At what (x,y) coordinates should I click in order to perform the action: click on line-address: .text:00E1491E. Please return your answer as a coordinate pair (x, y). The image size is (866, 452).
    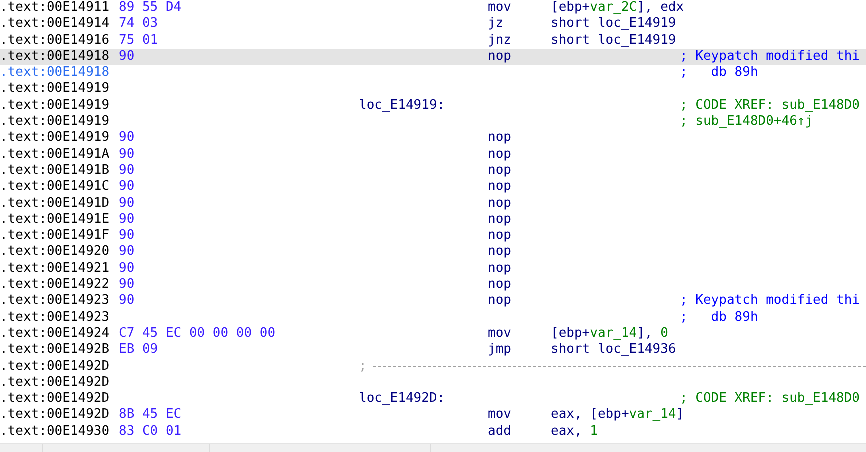
    Looking at the image, I should click on (55, 220).